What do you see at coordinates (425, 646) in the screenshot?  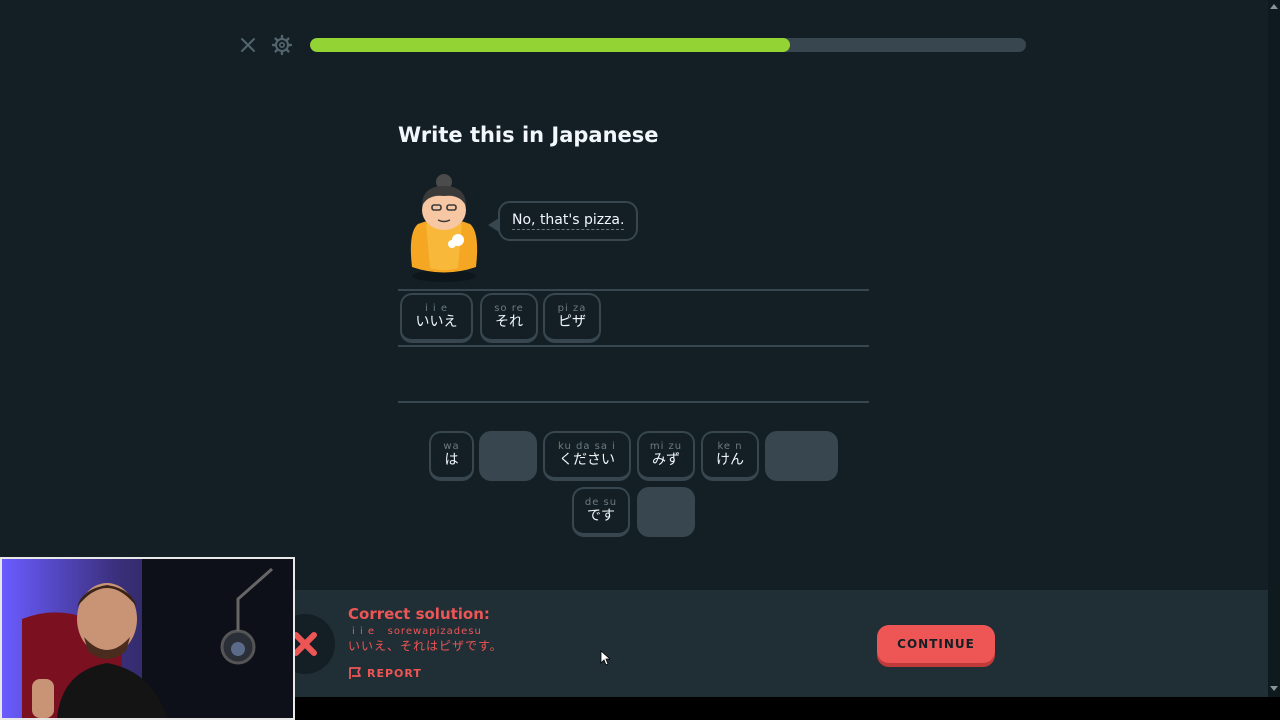 I see `solution-text: いいえ、それはピザです。` at bounding box center [425, 646].